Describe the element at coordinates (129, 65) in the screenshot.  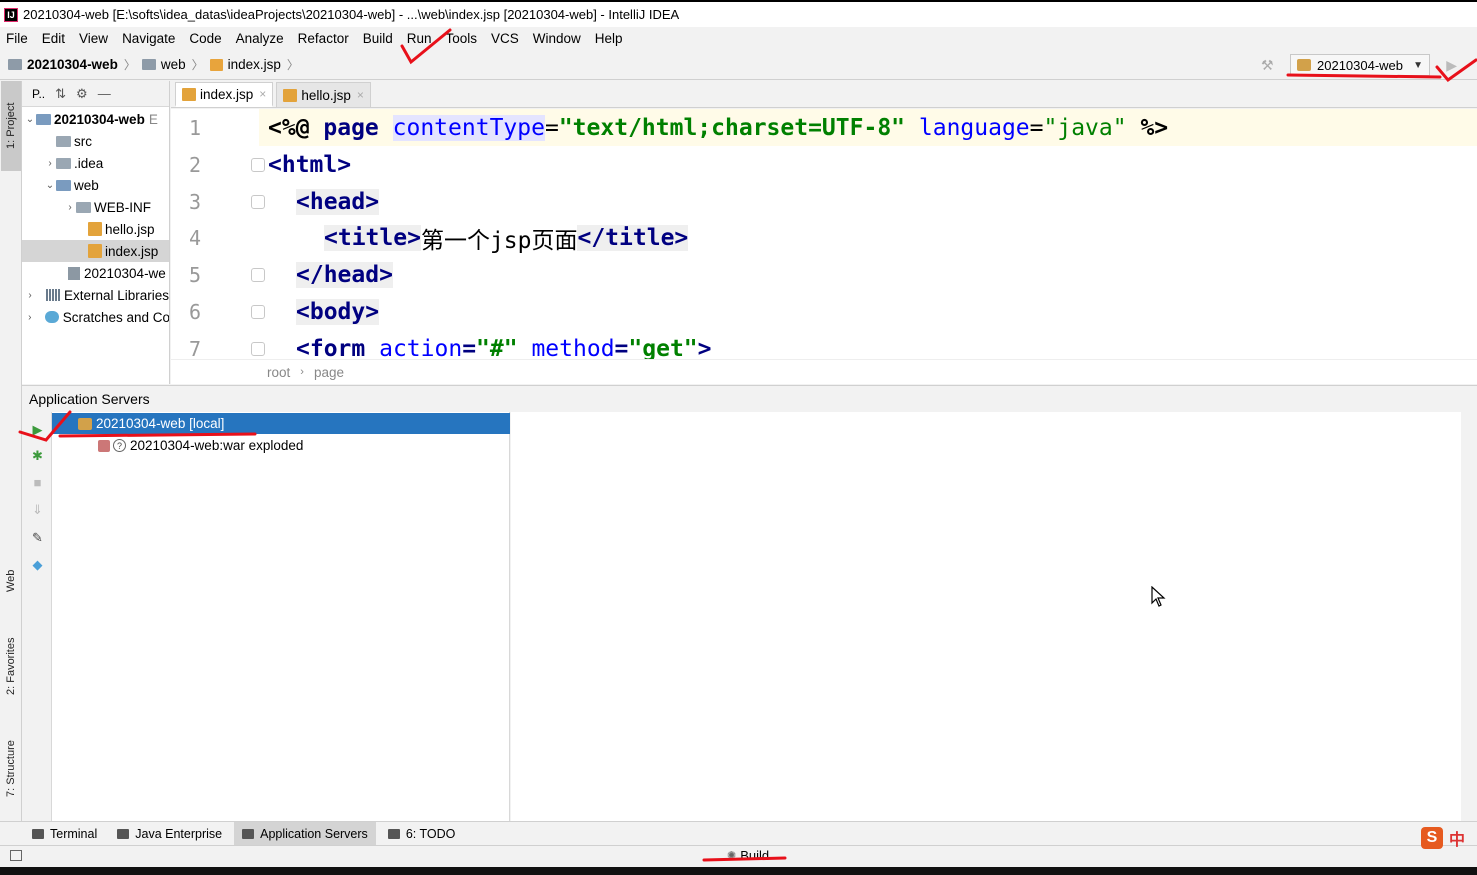
I see `chevron-right-icon: 〉` at that location.